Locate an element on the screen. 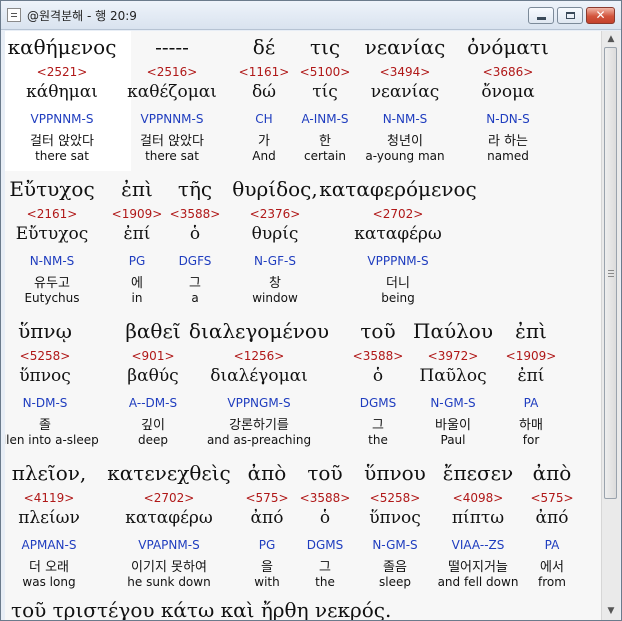 The image size is (622, 621). word-lemma: ὄνομα is located at coordinates (508, 92).